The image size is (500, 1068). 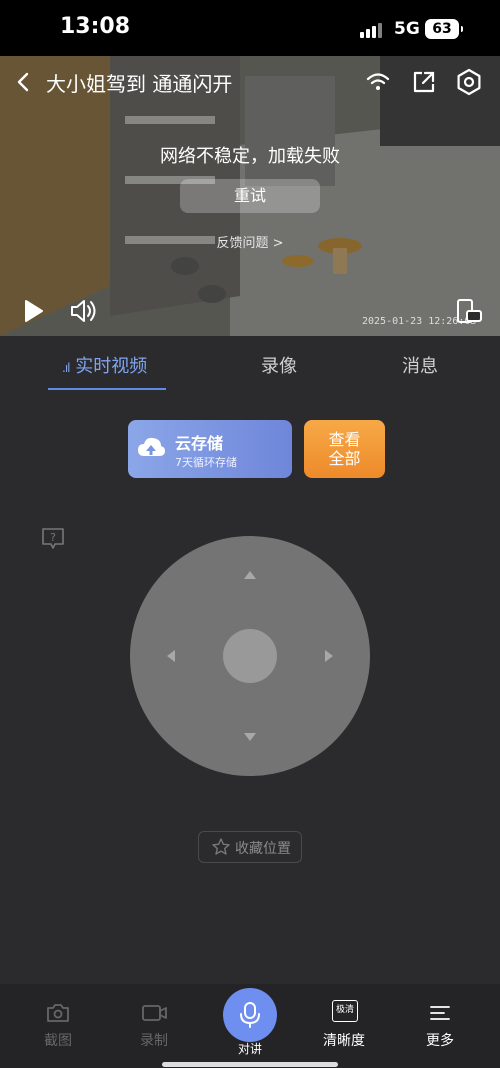 I want to click on record-button: 录制, so click(x=154, y=1019).